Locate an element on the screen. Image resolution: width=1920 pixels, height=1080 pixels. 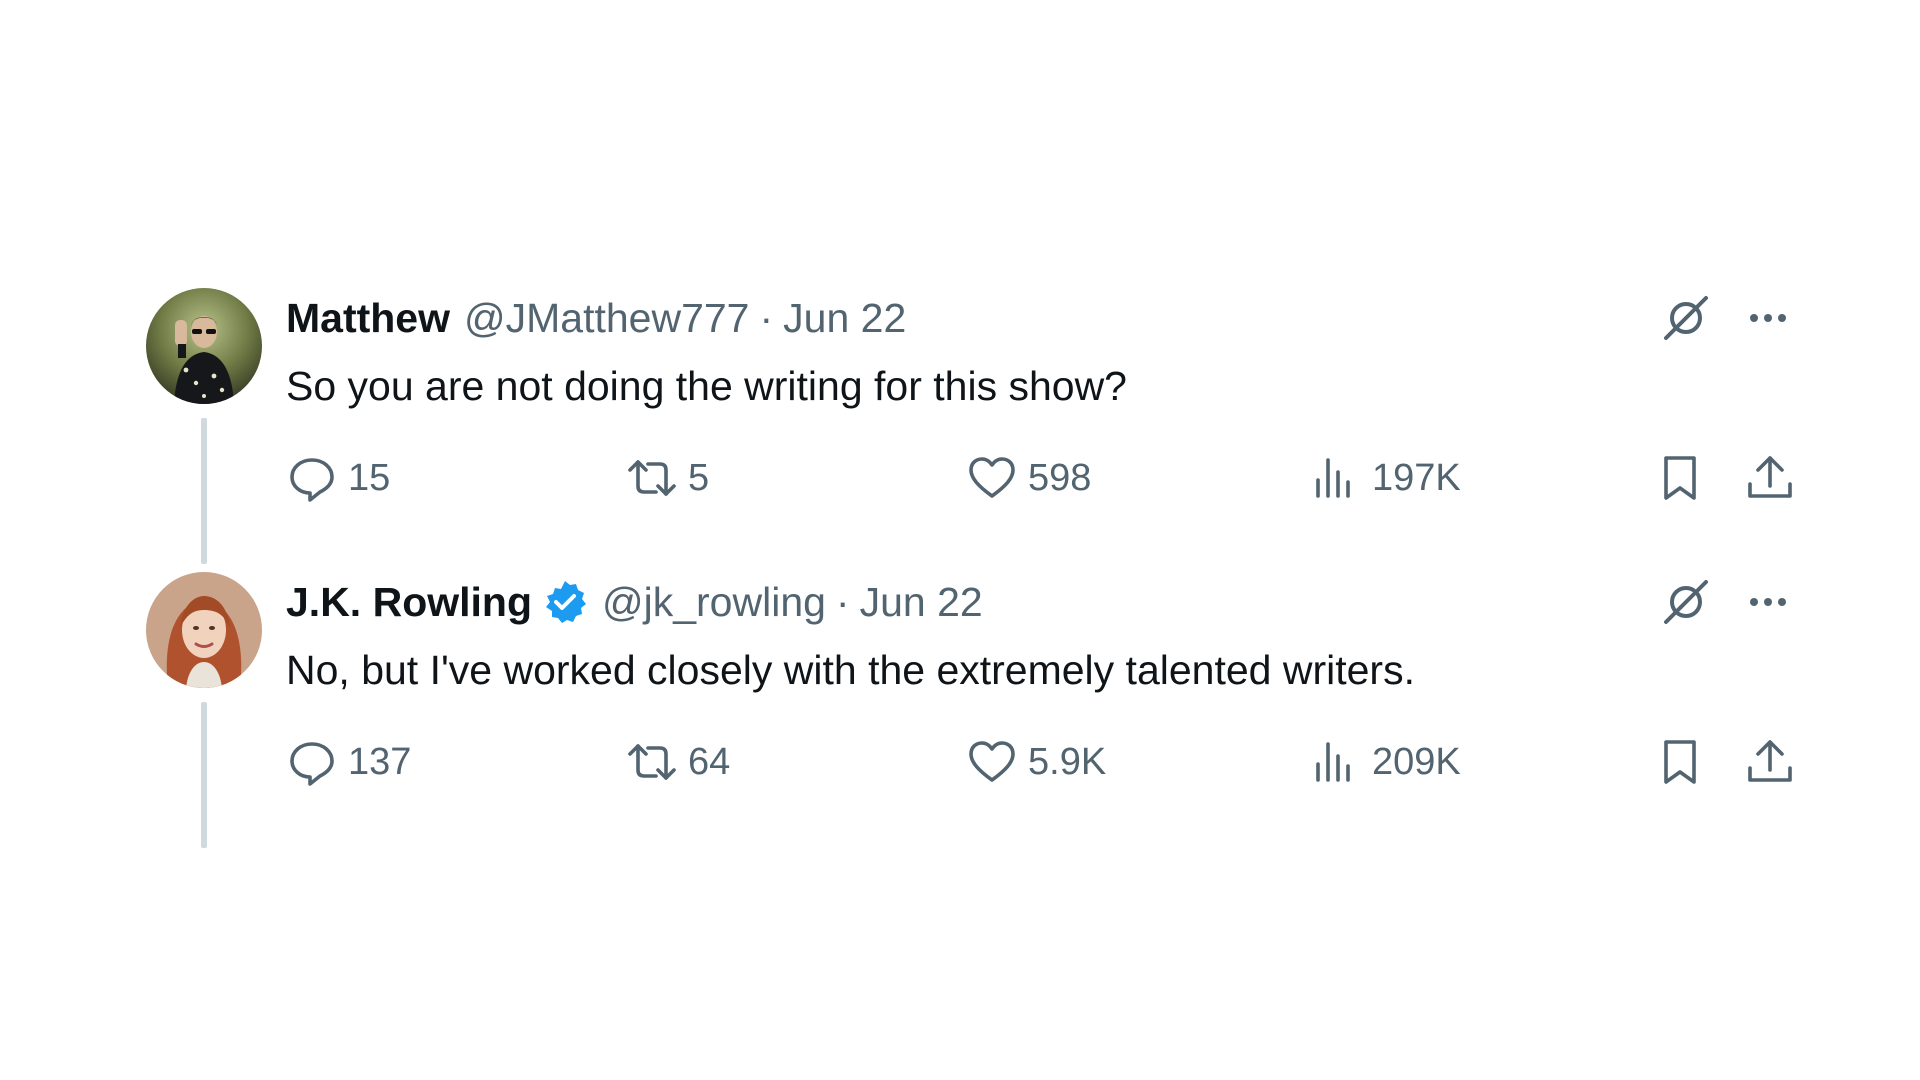
like-count: 598 is located at coordinates (1060, 477).